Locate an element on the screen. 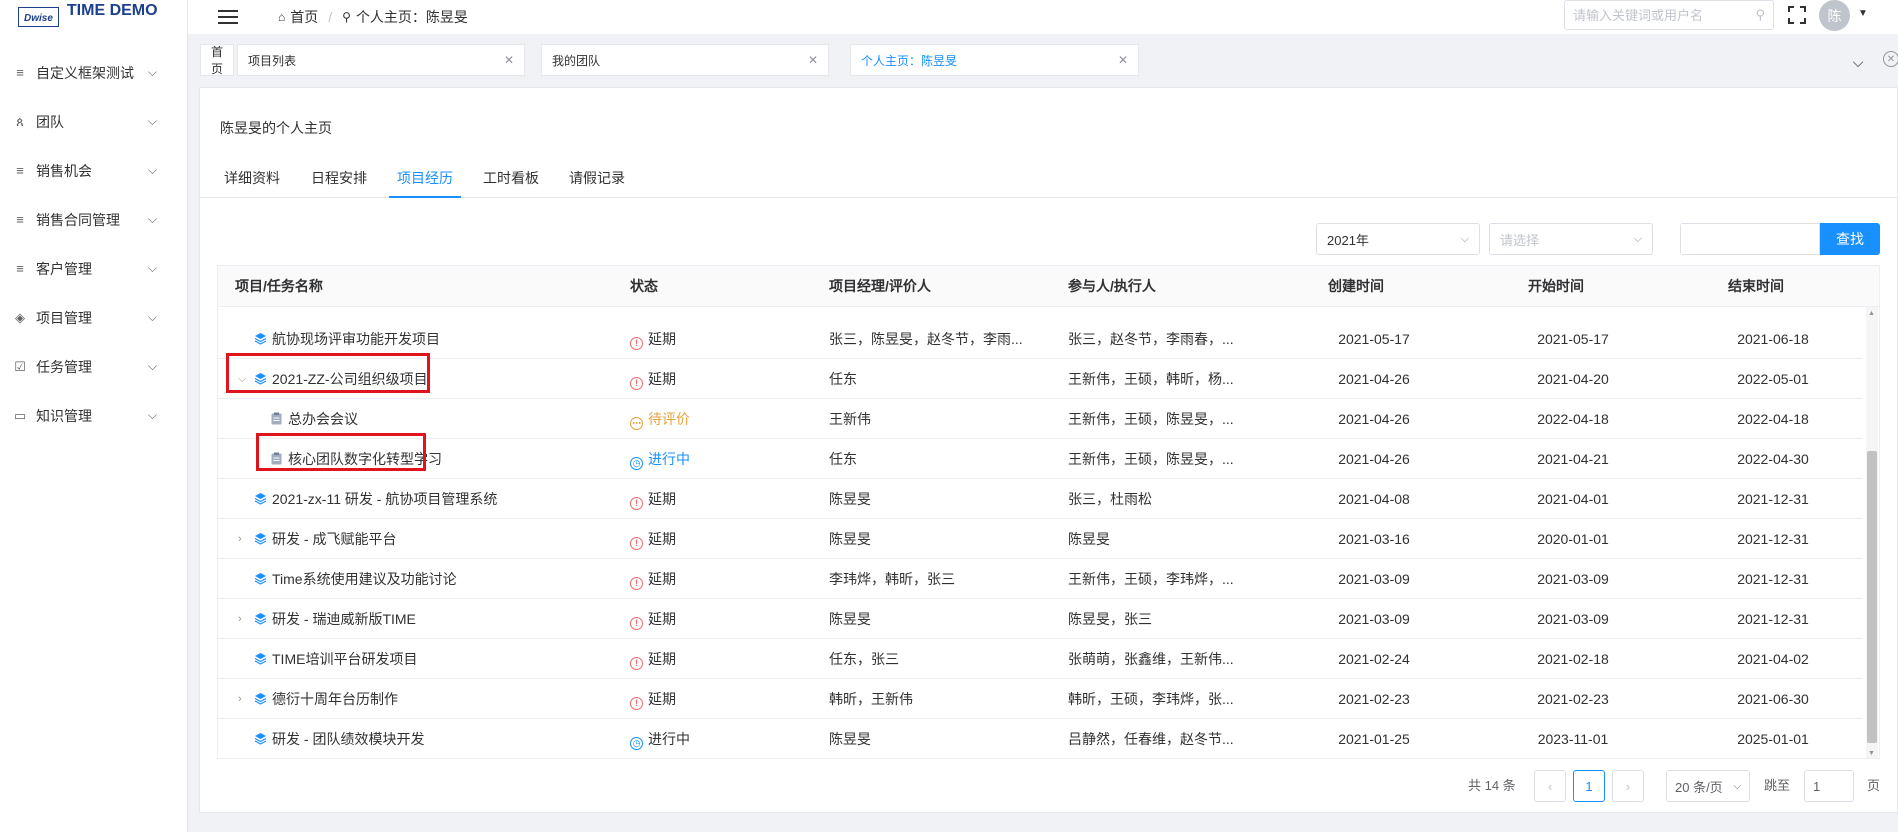 The image size is (1898, 832). year-select-value: 2021年 is located at coordinates (1348, 240).